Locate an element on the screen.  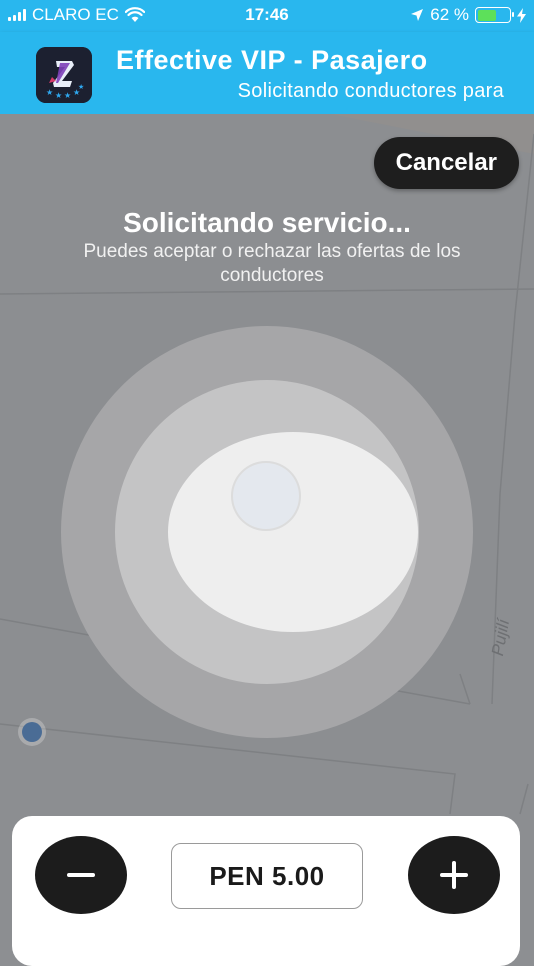
app-title: Effective VIP - Pasajero is located at coordinates (272, 60).